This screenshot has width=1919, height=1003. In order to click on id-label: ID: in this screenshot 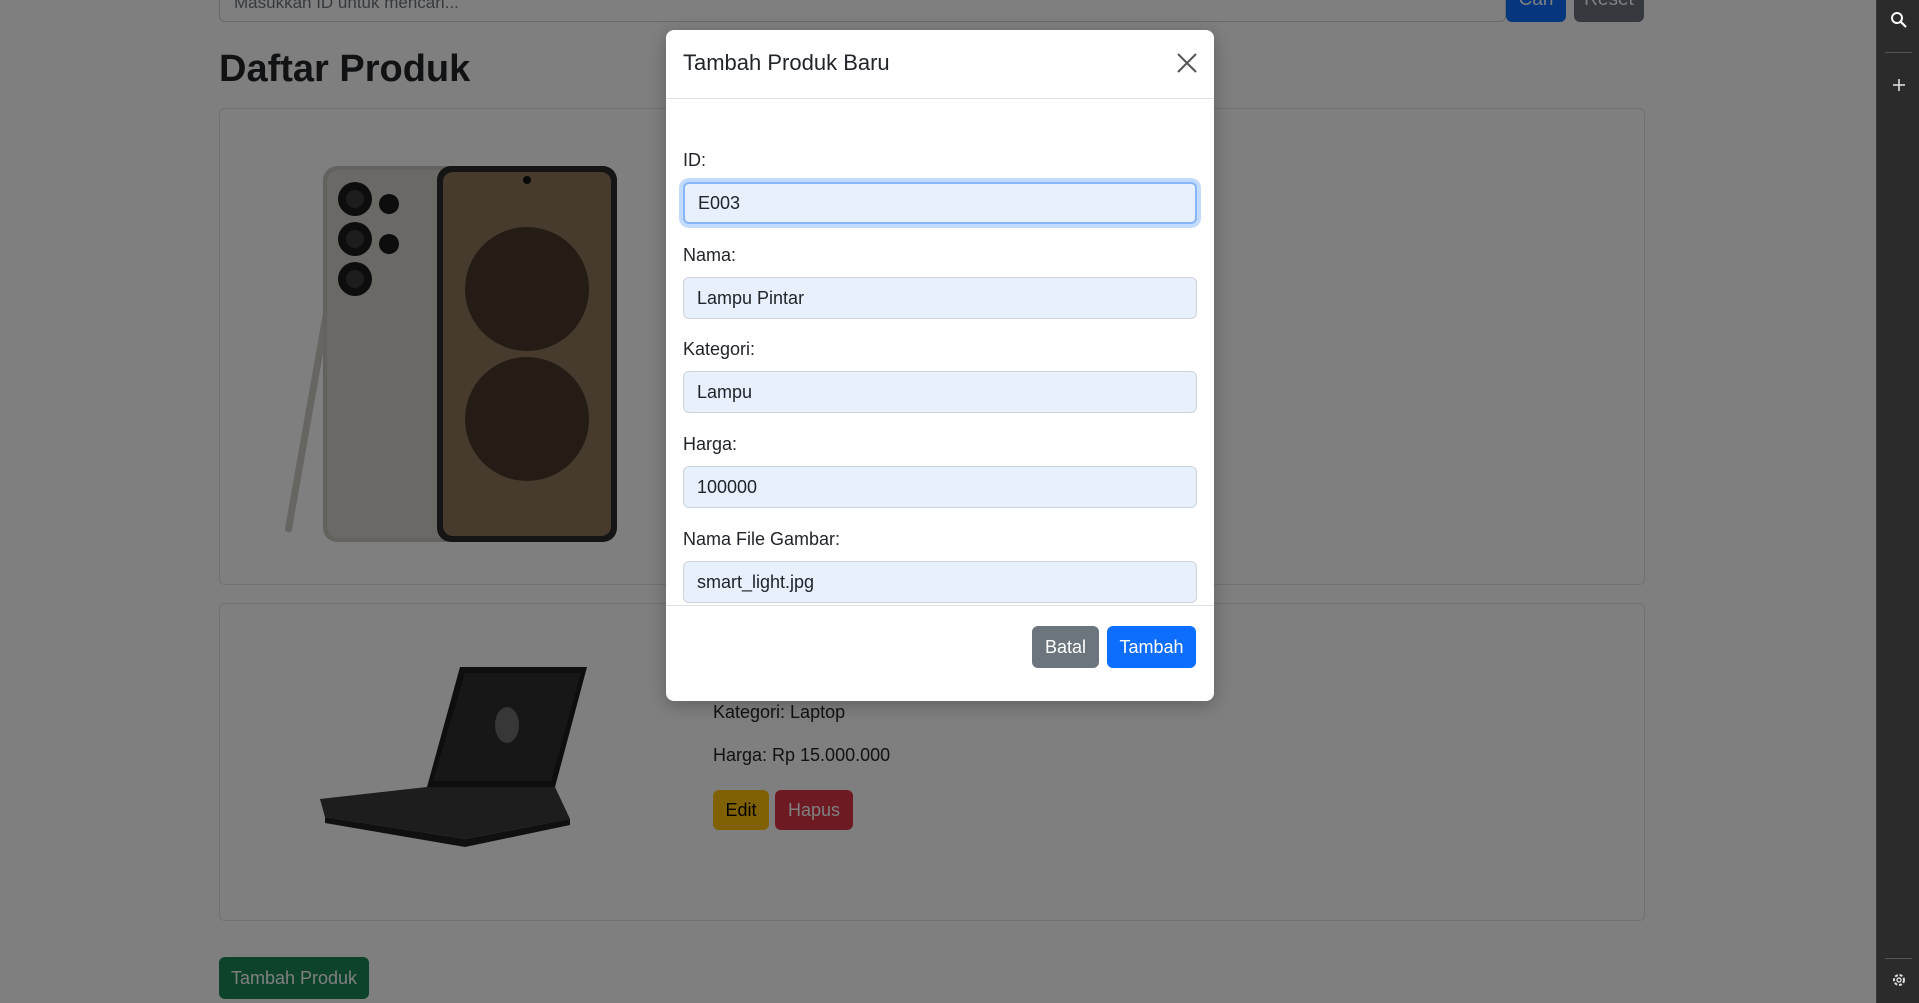, I will do `click(695, 160)`.